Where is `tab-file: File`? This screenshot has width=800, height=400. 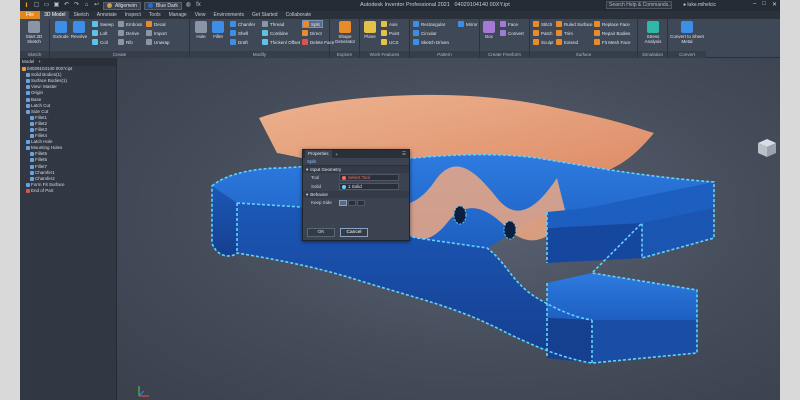
tab-file: File is located at coordinates (30, 15).